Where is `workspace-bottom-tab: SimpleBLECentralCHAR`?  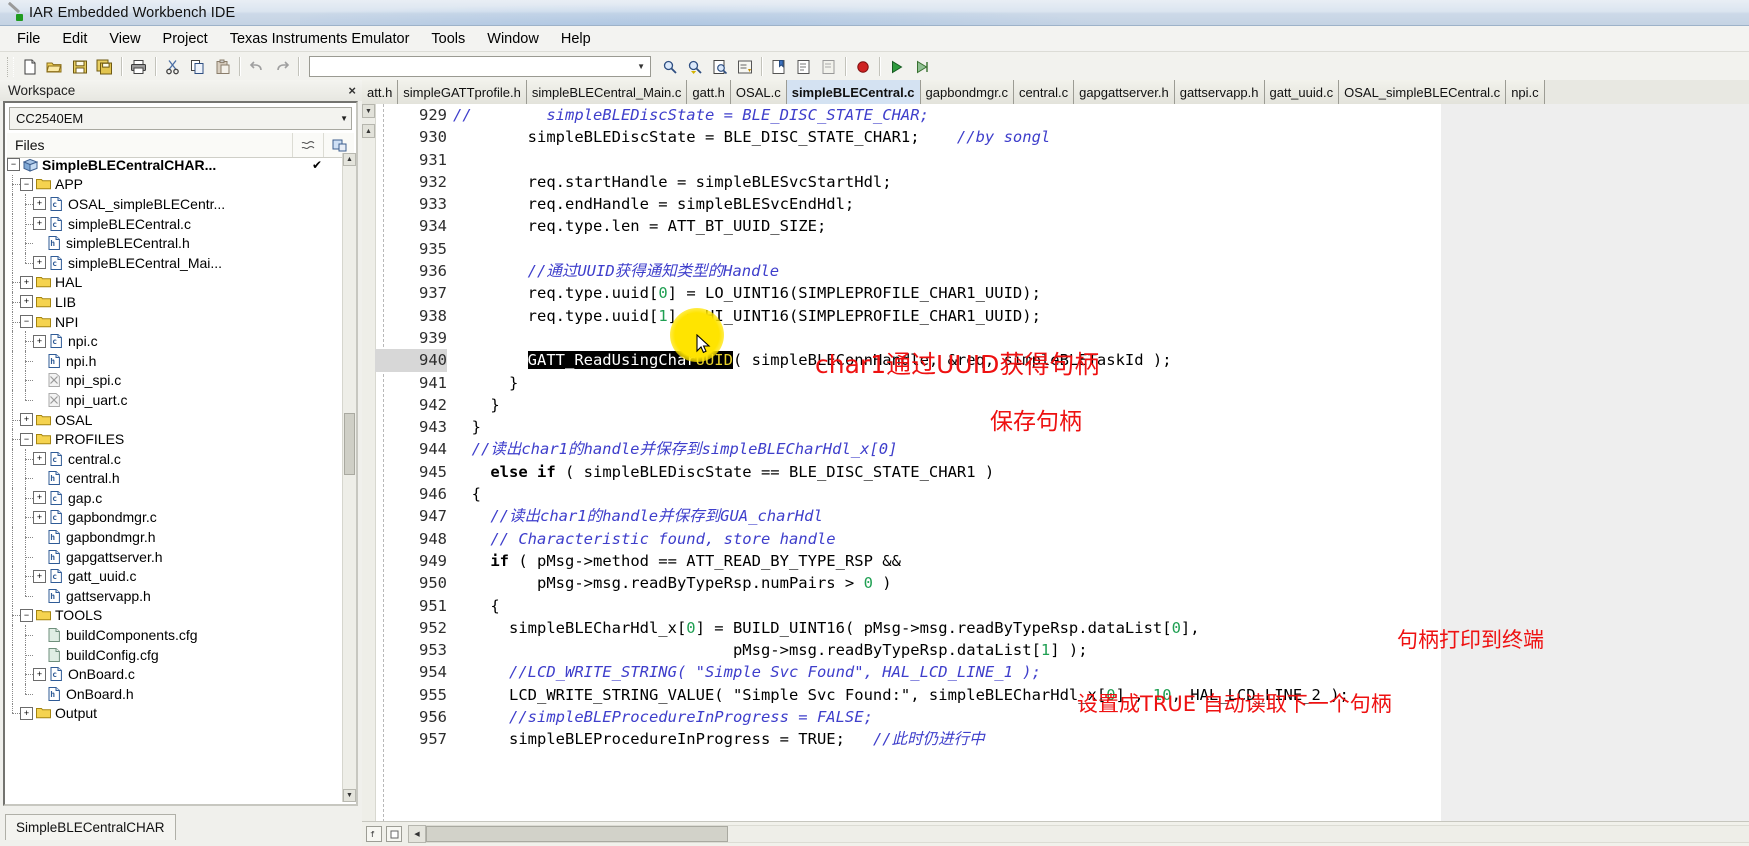 workspace-bottom-tab: SimpleBLECentralCHAR is located at coordinates (90, 827).